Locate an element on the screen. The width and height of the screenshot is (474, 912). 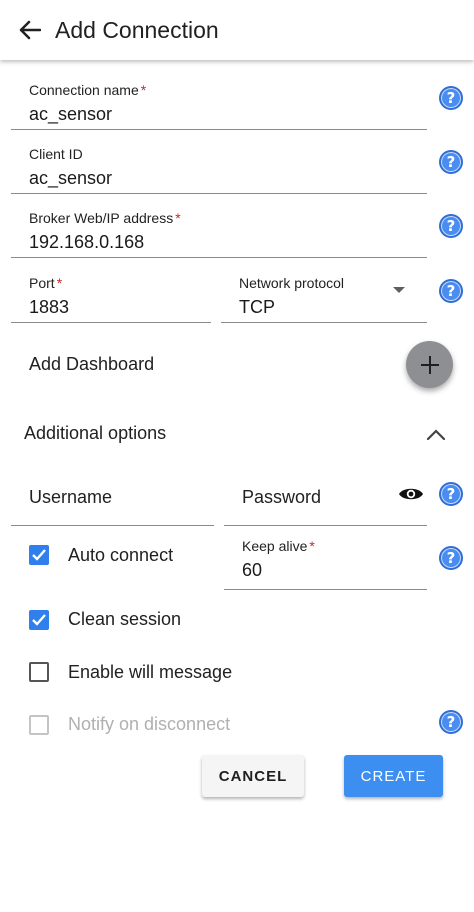
keep-alive-value: 60 is located at coordinates (252, 570).